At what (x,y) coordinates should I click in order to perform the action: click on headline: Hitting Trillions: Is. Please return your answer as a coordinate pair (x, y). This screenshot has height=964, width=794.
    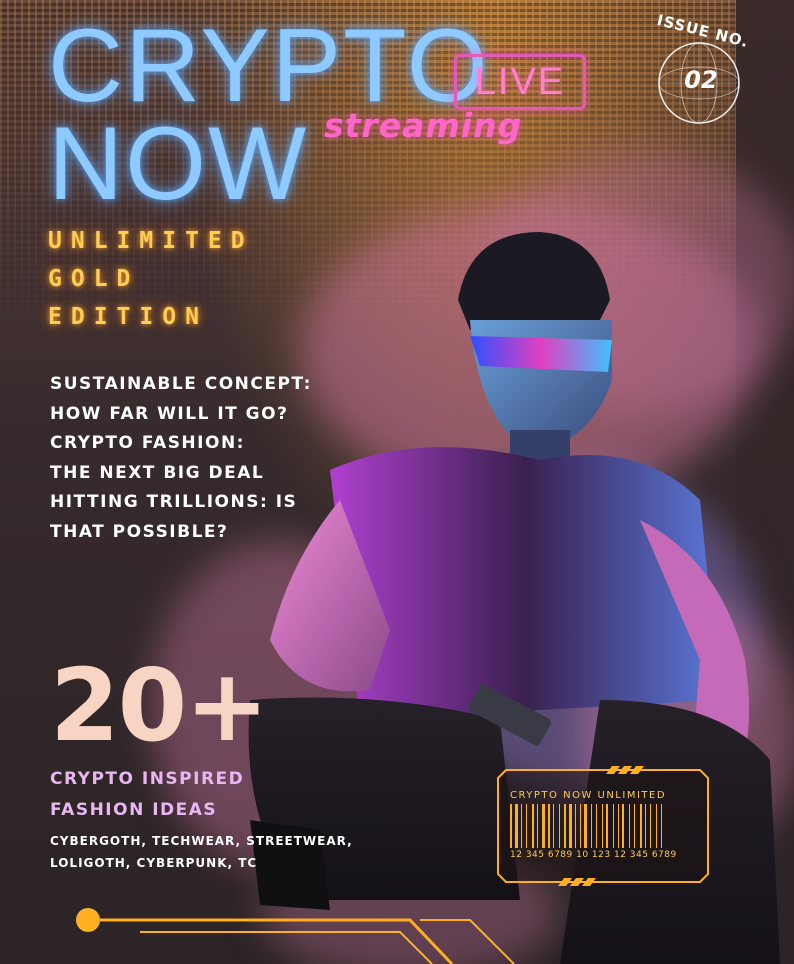
    Looking at the image, I should click on (174, 502).